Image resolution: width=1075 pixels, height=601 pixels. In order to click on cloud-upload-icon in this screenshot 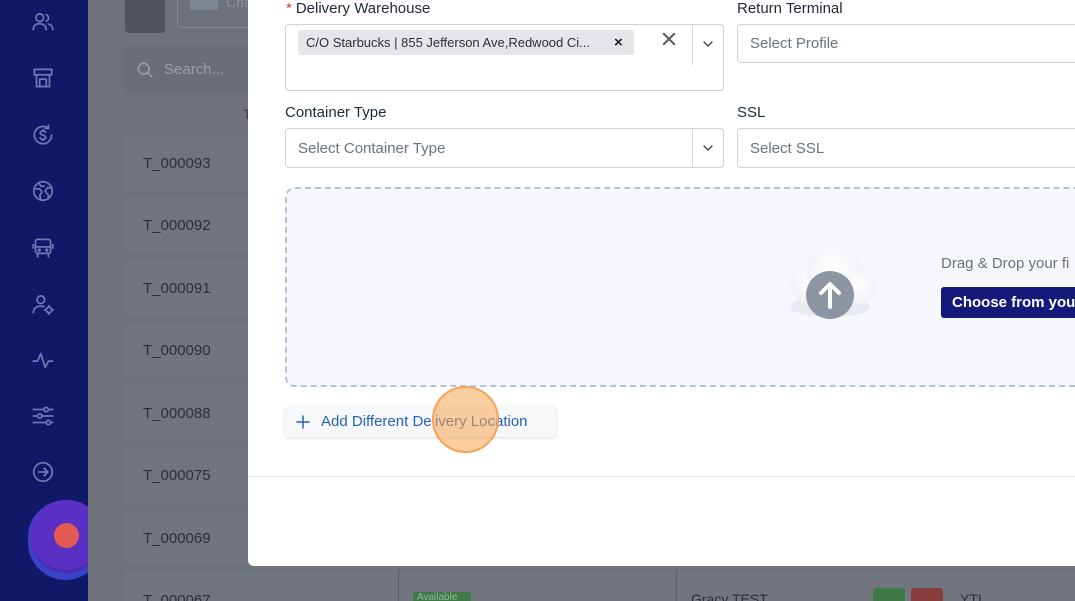, I will do `click(833, 282)`.